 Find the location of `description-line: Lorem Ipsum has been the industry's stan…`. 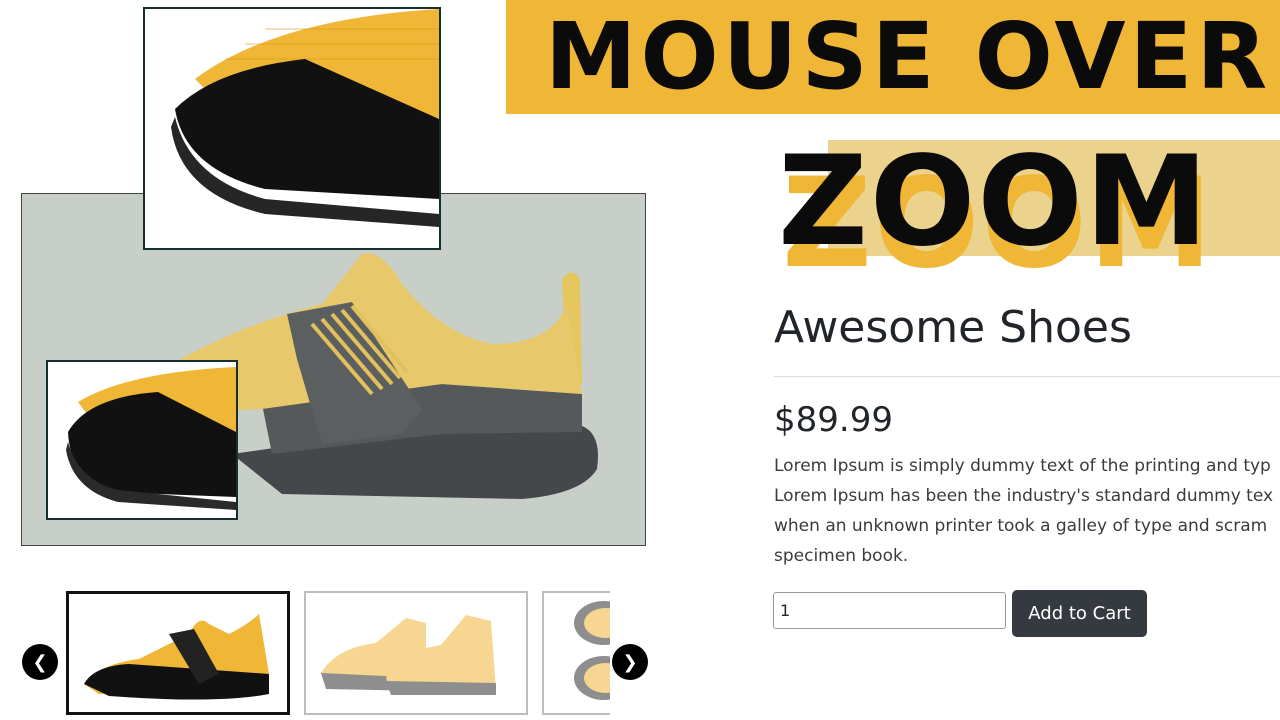

description-line: Lorem Ipsum has been the industry's stan… is located at coordinates (1024, 496).